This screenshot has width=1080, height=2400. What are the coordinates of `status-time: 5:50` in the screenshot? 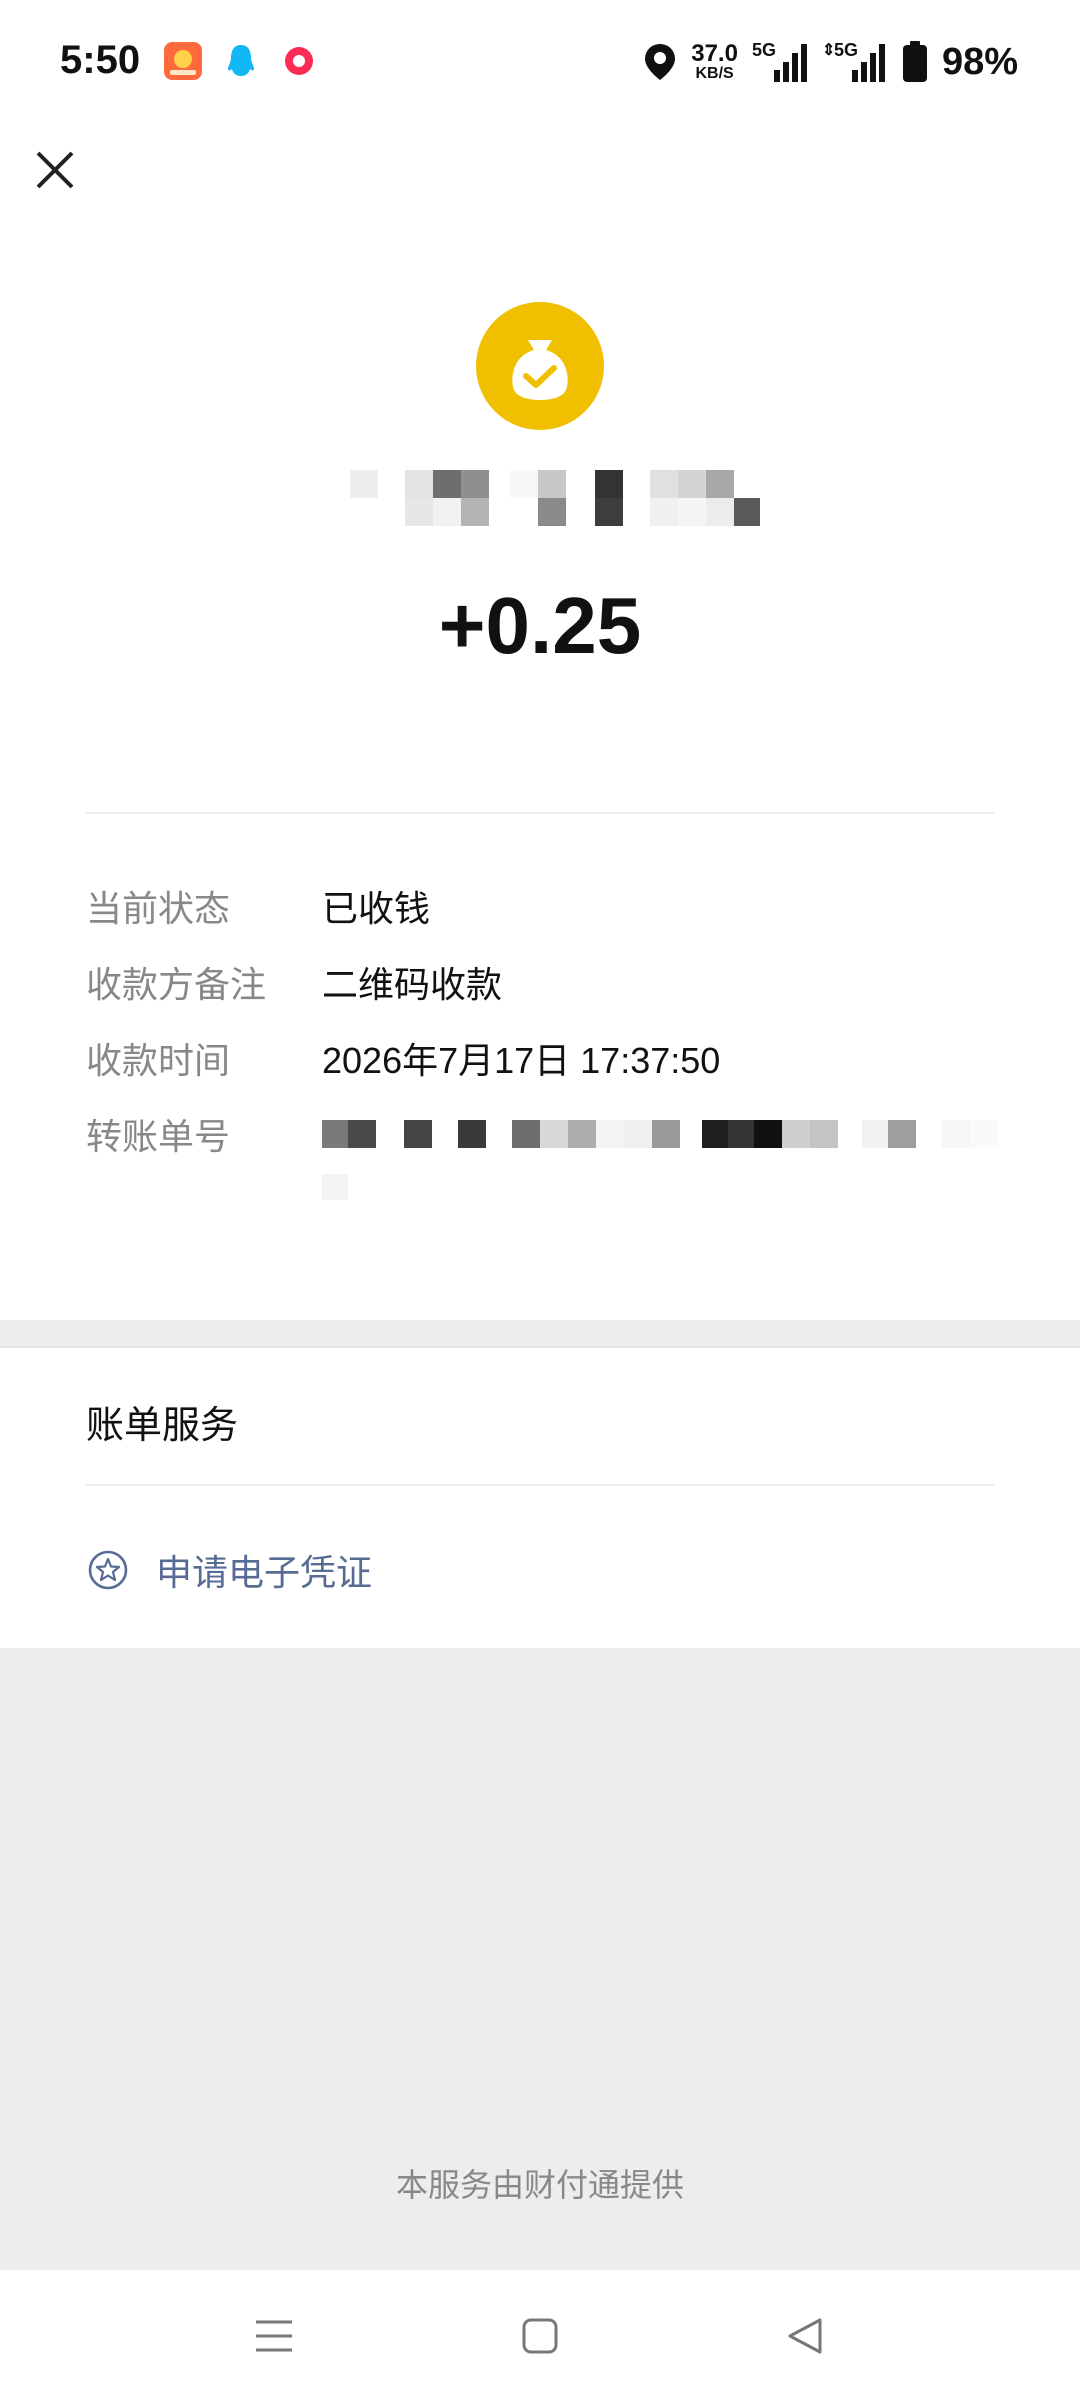 It's located at (100, 60).